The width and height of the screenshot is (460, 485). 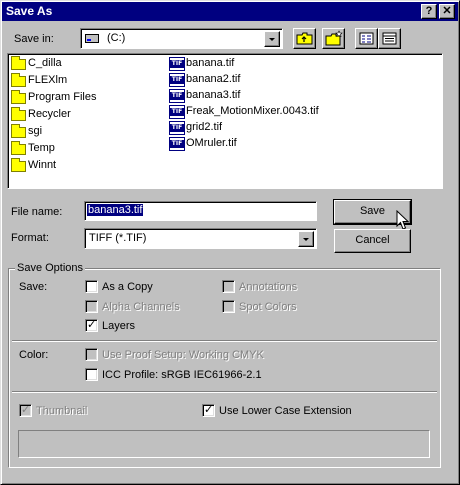 What do you see at coordinates (204, 127) in the screenshot?
I see `tif-file-name: grid2.tif` at bounding box center [204, 127].